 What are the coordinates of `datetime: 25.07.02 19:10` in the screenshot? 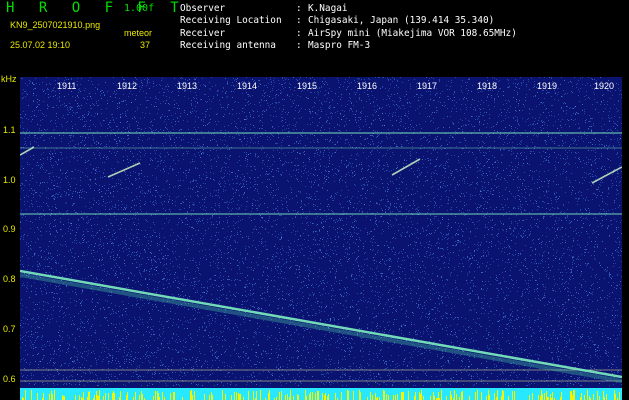 It's located at (40, 45).